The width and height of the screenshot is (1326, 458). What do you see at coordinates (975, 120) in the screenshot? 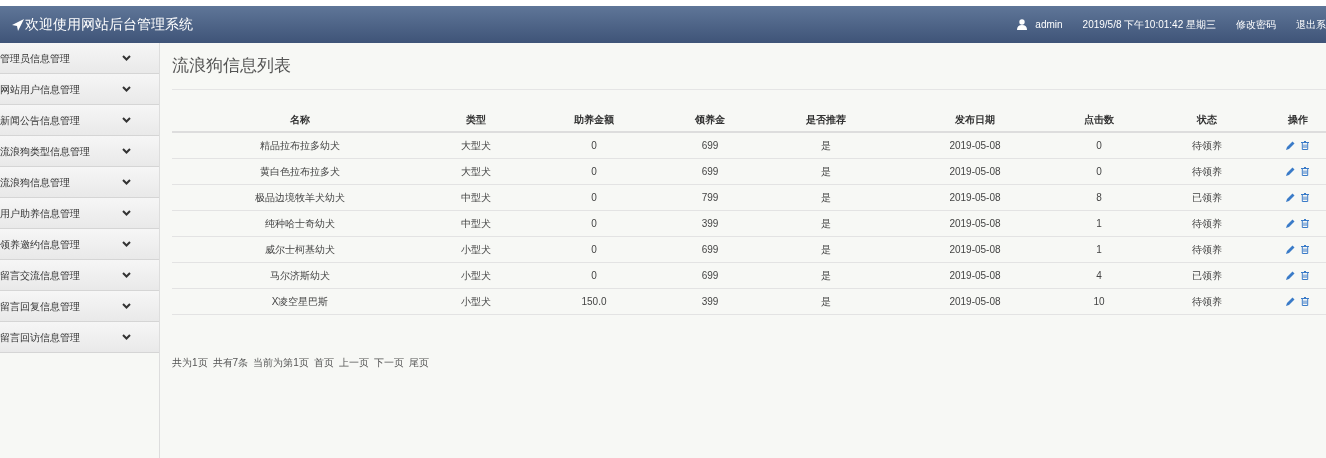
I see `column-header: 发布日期` at bounding box center [975, 120].